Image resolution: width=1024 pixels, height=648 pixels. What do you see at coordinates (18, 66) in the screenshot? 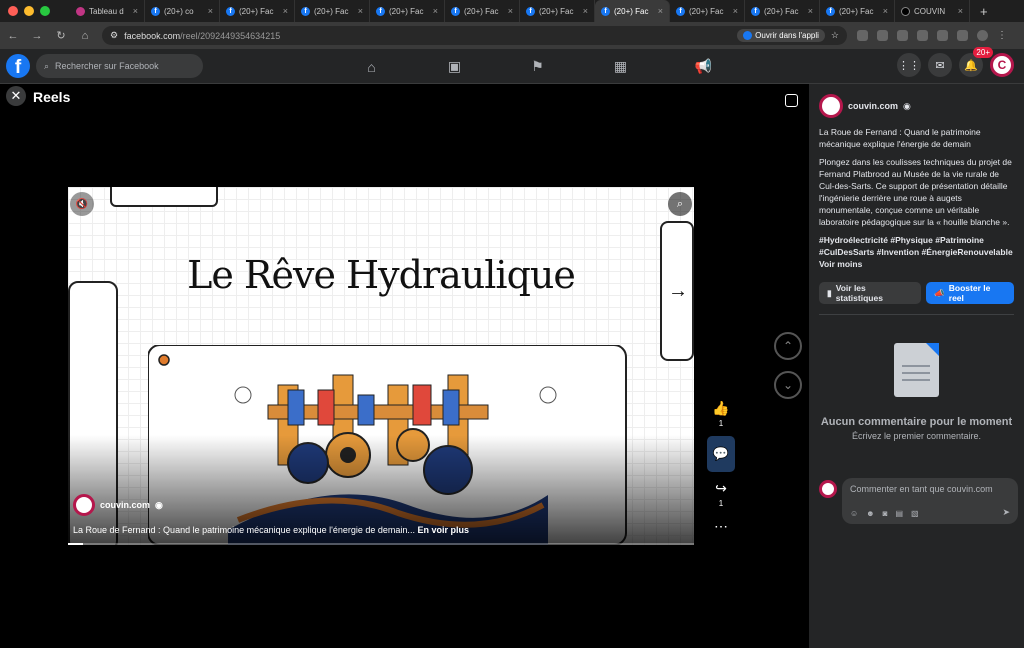
I see `facebook-logo: f` at bounding box center [18, 66].